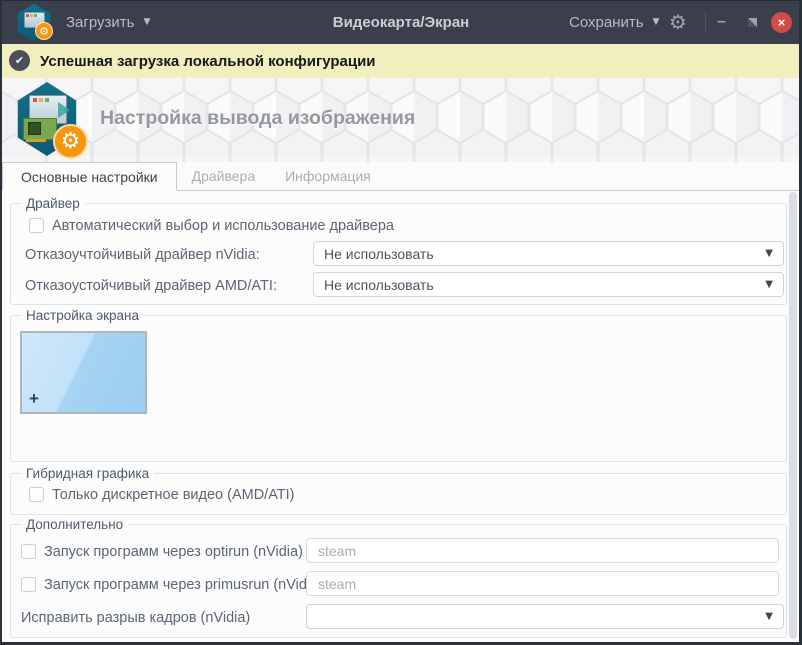  Describe the element at coordinates (208, 61) in the screenshot. I see `notification-message: Успешная загрузка локальной конфигурации` at that location.